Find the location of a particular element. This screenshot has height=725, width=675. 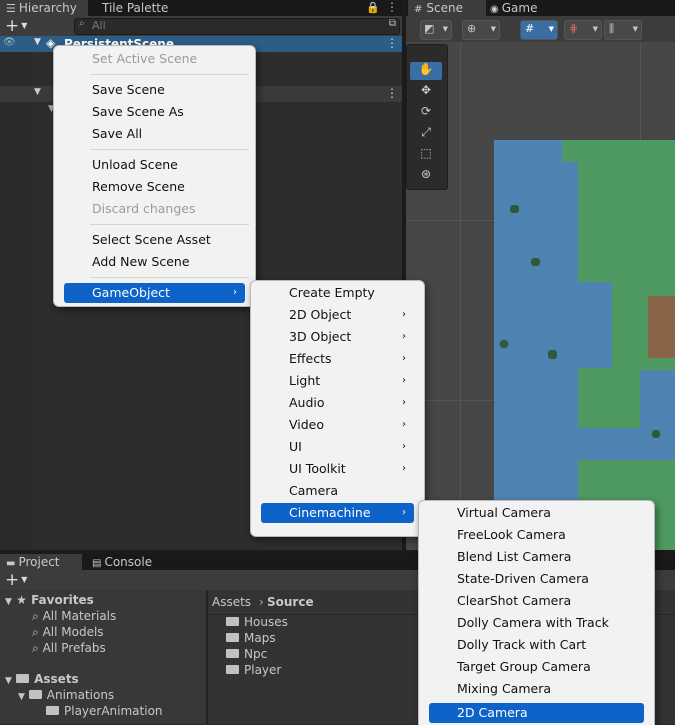

tab-console-label: Console is located at coordinates (128, 562).